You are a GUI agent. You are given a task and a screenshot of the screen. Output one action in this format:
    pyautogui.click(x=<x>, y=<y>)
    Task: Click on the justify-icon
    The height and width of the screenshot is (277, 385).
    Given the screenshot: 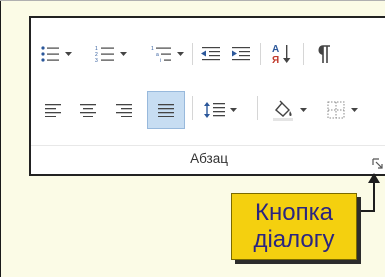 What is the action you would take?
    pyautogui.click(x=166, y=110)
    